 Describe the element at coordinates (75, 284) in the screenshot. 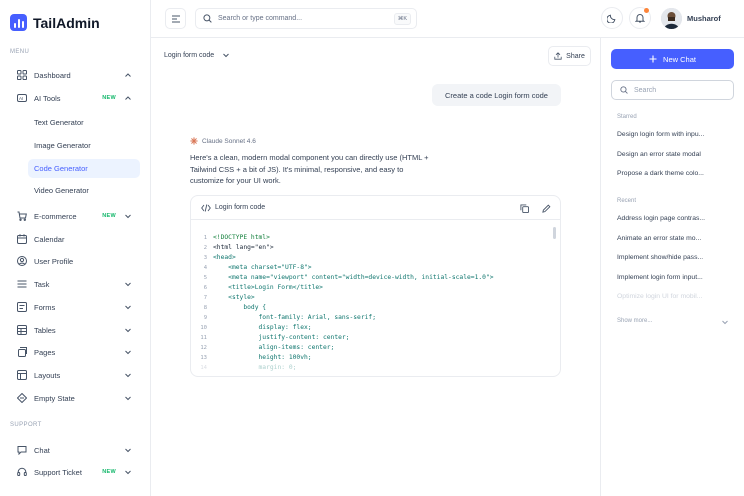

I see `sidebar-item-task: Task` at that location.